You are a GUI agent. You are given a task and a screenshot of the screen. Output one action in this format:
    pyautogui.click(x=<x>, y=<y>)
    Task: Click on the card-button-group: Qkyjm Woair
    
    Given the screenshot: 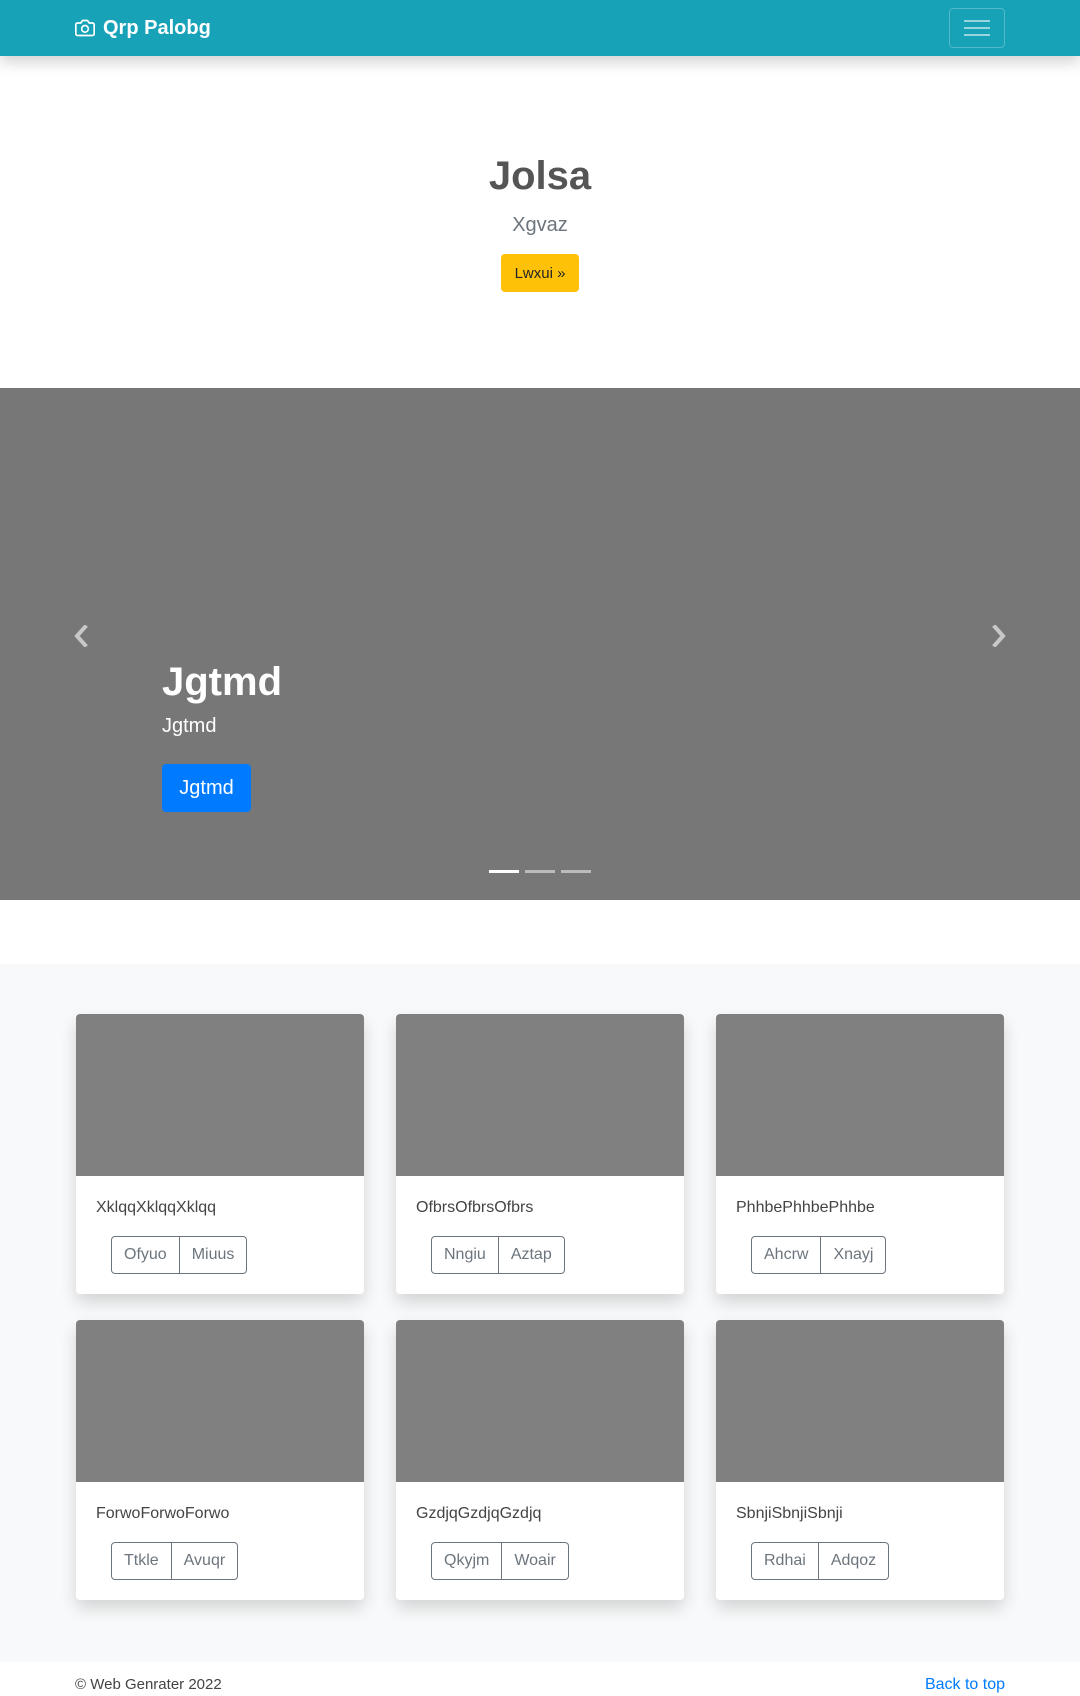 What is the action you would take?
    pyautogui.click(x=500, y=1561)
    